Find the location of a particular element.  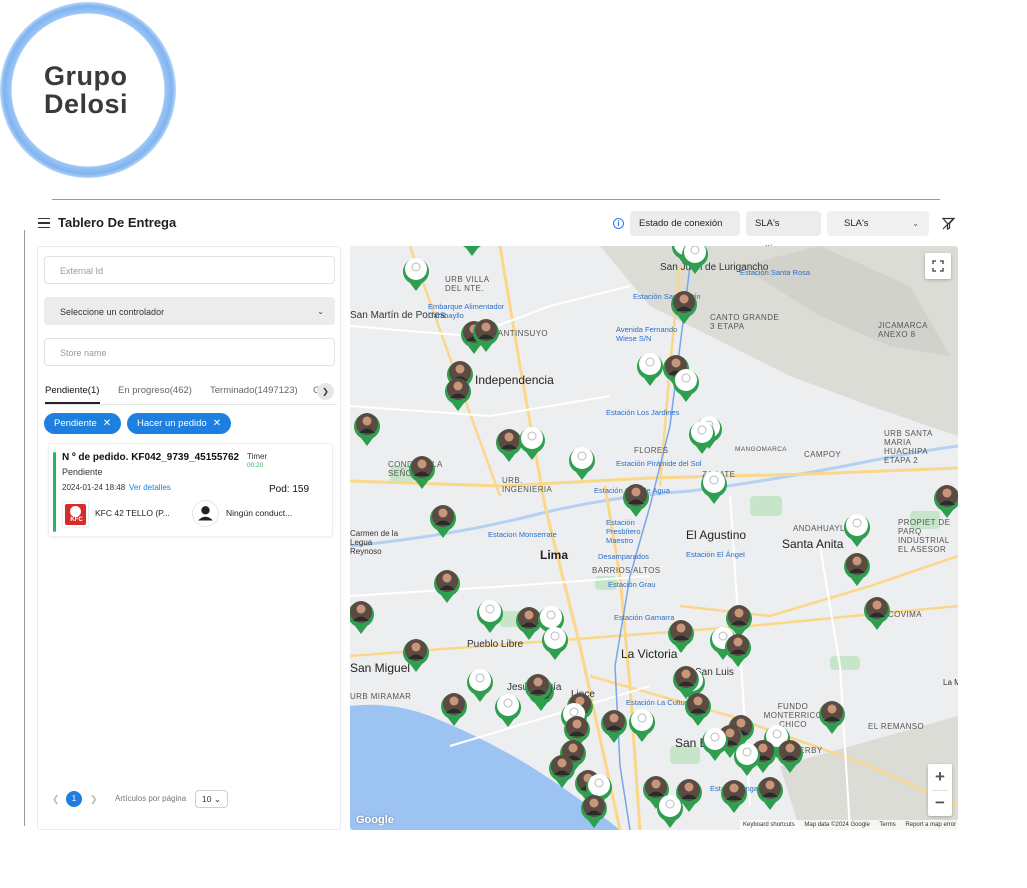

timer-label: Timer is located at coordinates (257, 456).